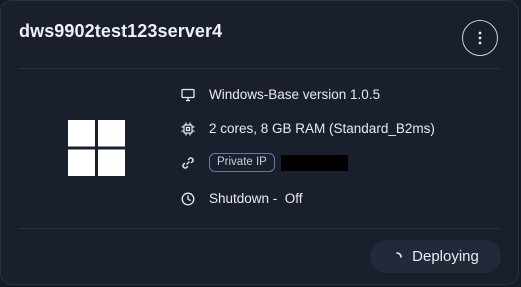 Image resolution: width=521 pixels, height=287 pixels. Describe the element at coordinates (96, 148) in the screenshot. I see `windows-logo-icon` at that location.